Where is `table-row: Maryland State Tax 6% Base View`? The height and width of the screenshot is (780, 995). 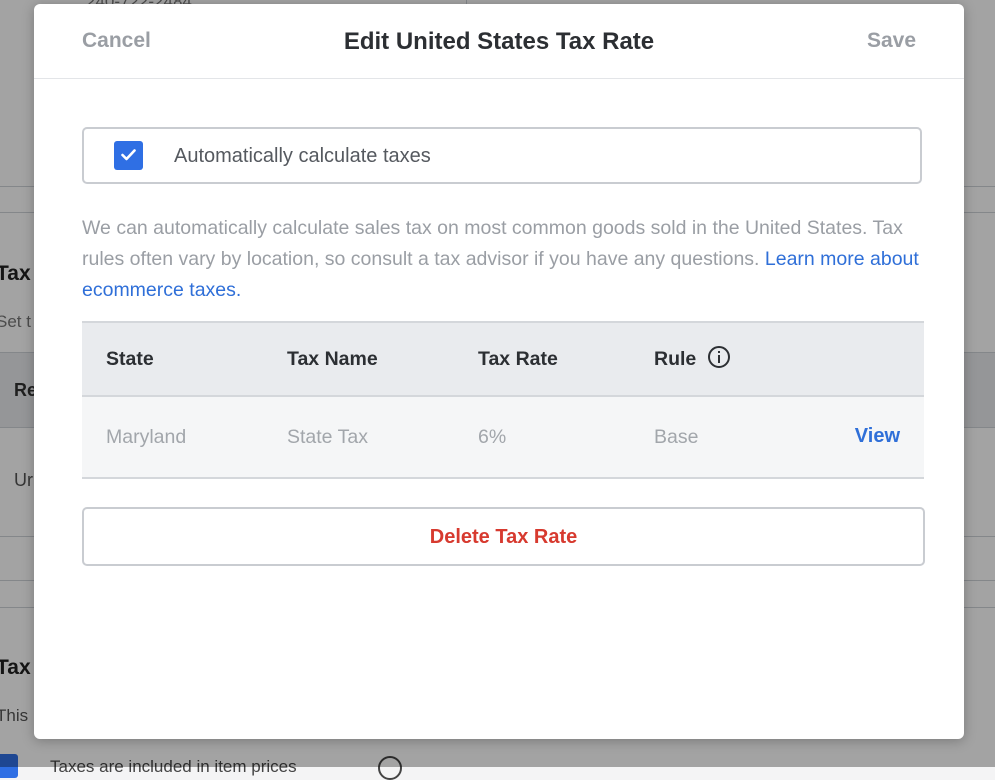 table-row: Maryland State Tax 6% Base View is located at coordinates (503, 438).